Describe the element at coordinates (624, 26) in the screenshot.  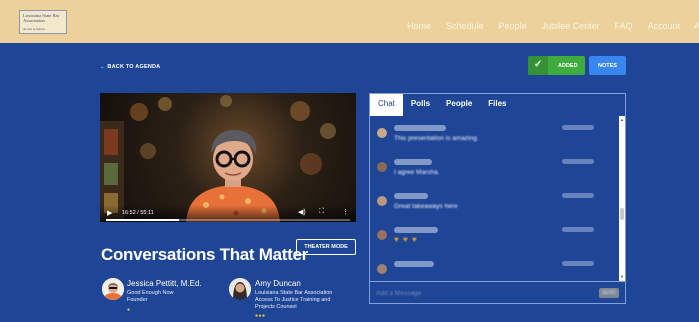
I see `nav-faq: FAQ` at that location.